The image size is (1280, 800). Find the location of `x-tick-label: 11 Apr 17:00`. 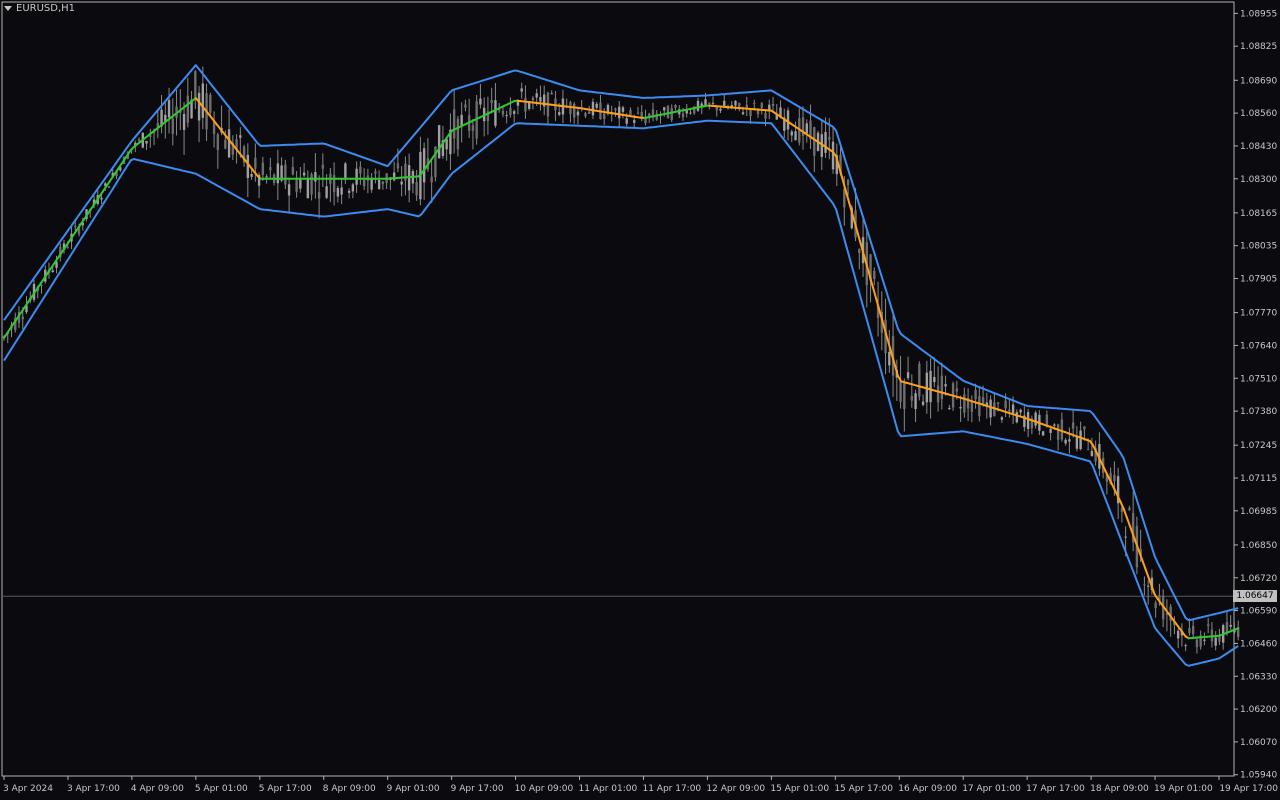

x-tick-label: 11 Apr 17:00 is located at coordinates (671, 789).